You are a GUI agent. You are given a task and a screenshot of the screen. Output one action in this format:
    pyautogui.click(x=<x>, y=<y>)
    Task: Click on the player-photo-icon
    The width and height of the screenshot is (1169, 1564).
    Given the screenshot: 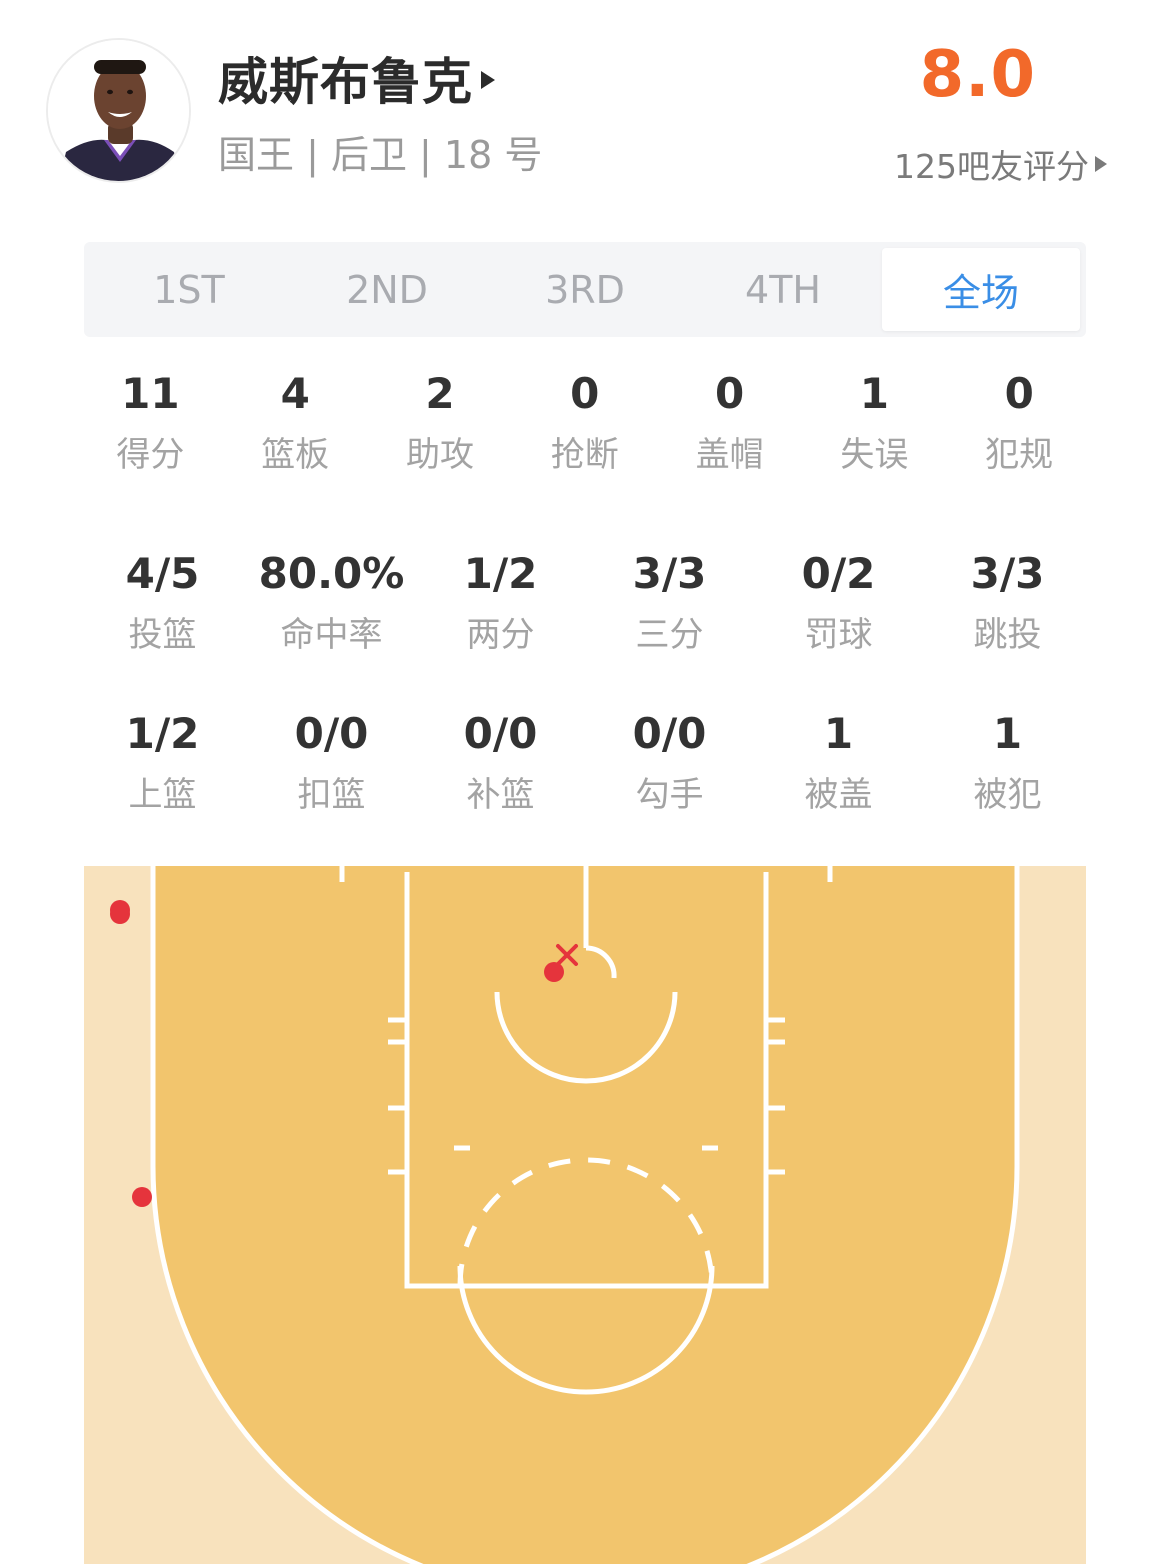 What is the action you would take?
    pyautogui.click(x=118, y=110)
    